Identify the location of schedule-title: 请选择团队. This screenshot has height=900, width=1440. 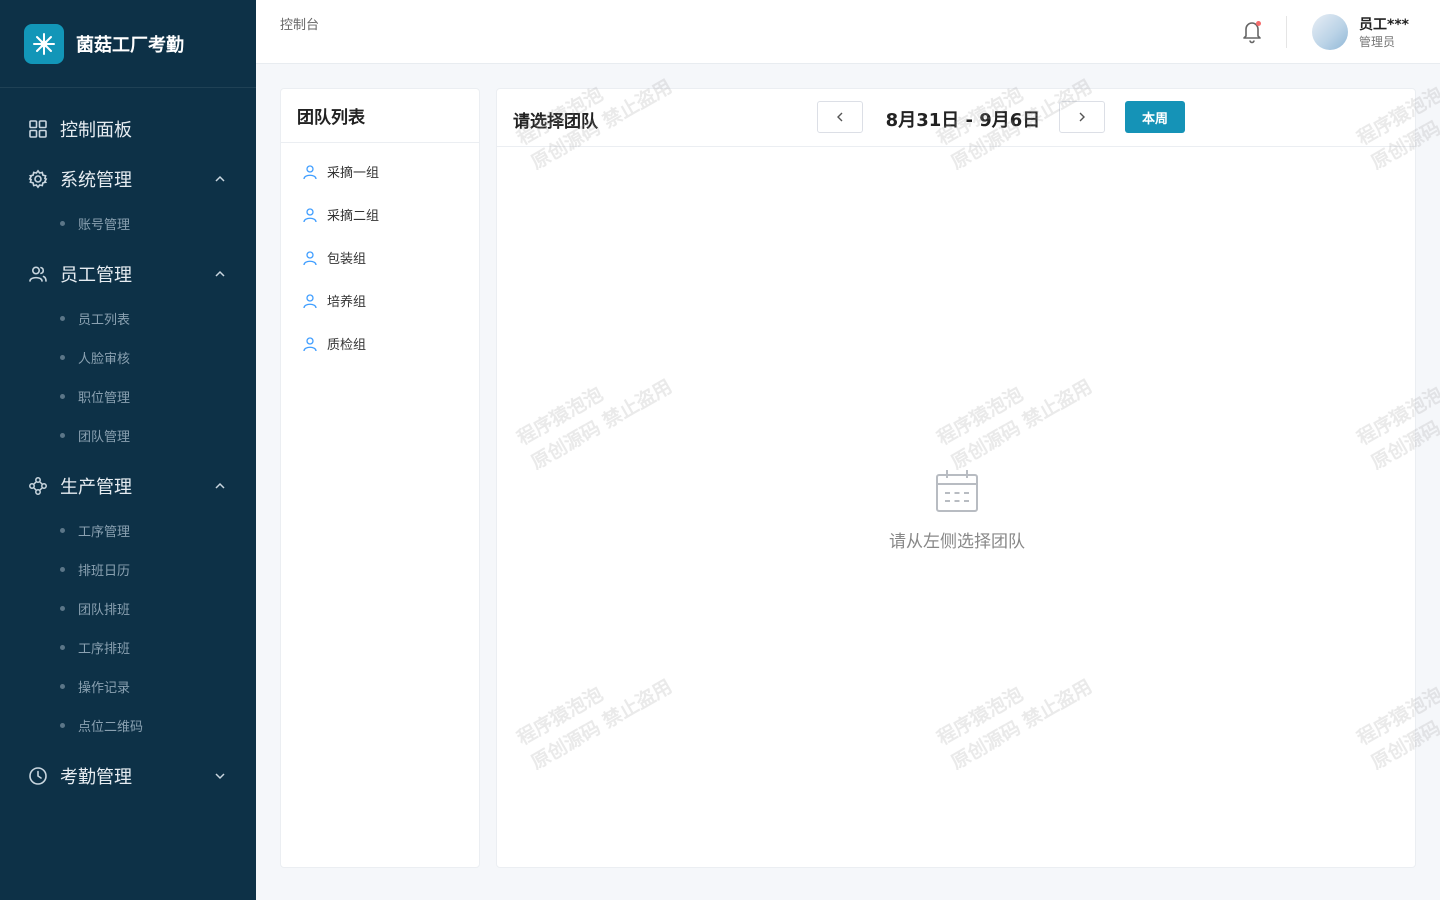
(555, 122).